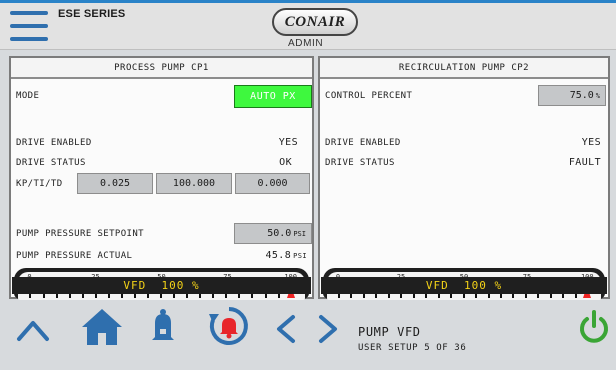 This screenshot has width=616, height=370. I want to click on vfd-readout-left: VFD 100 %, so click(161, 285).